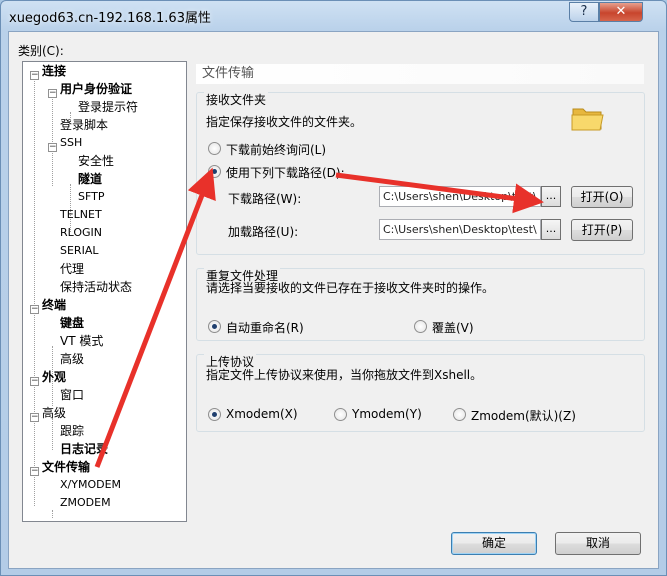 The width and height of the screenshot is (667, 576). I want to click on radio-ymodem, so click(340, 414).